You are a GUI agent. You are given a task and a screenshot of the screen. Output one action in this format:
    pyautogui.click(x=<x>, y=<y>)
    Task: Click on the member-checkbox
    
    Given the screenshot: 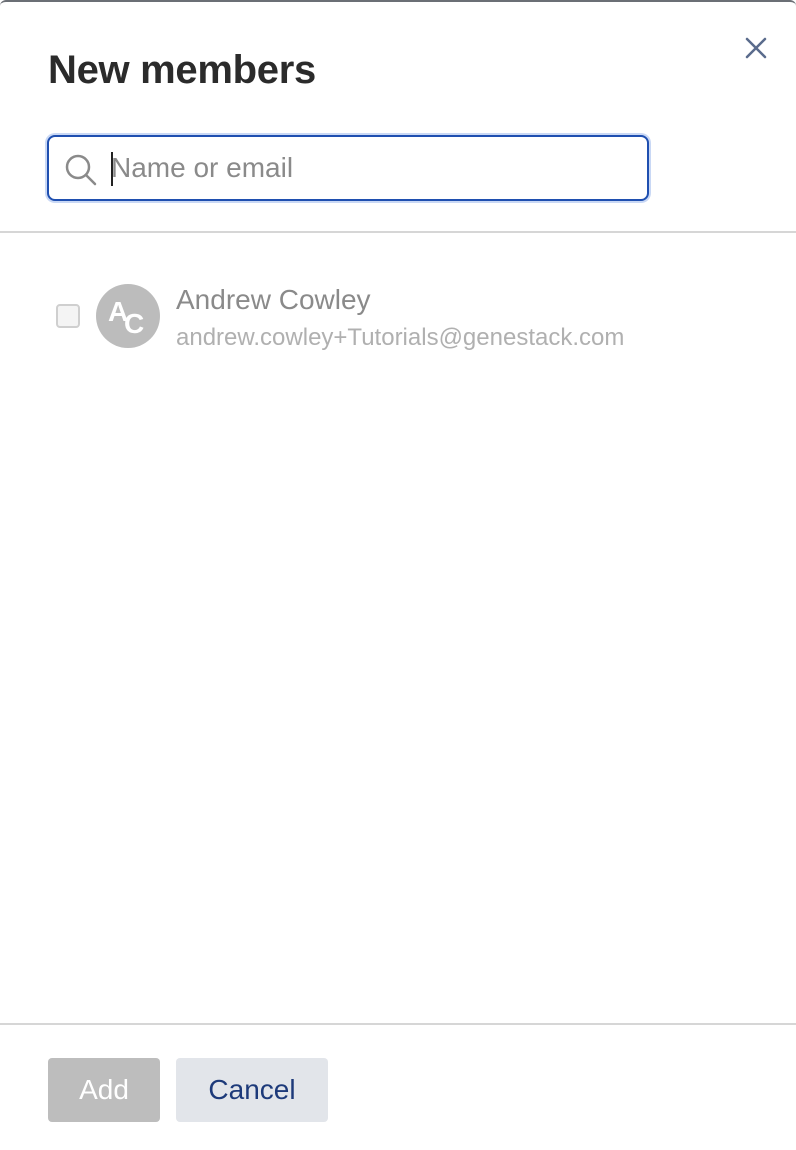 What is the action you would take?
    pyautogui.click(x=68, y=316)
    